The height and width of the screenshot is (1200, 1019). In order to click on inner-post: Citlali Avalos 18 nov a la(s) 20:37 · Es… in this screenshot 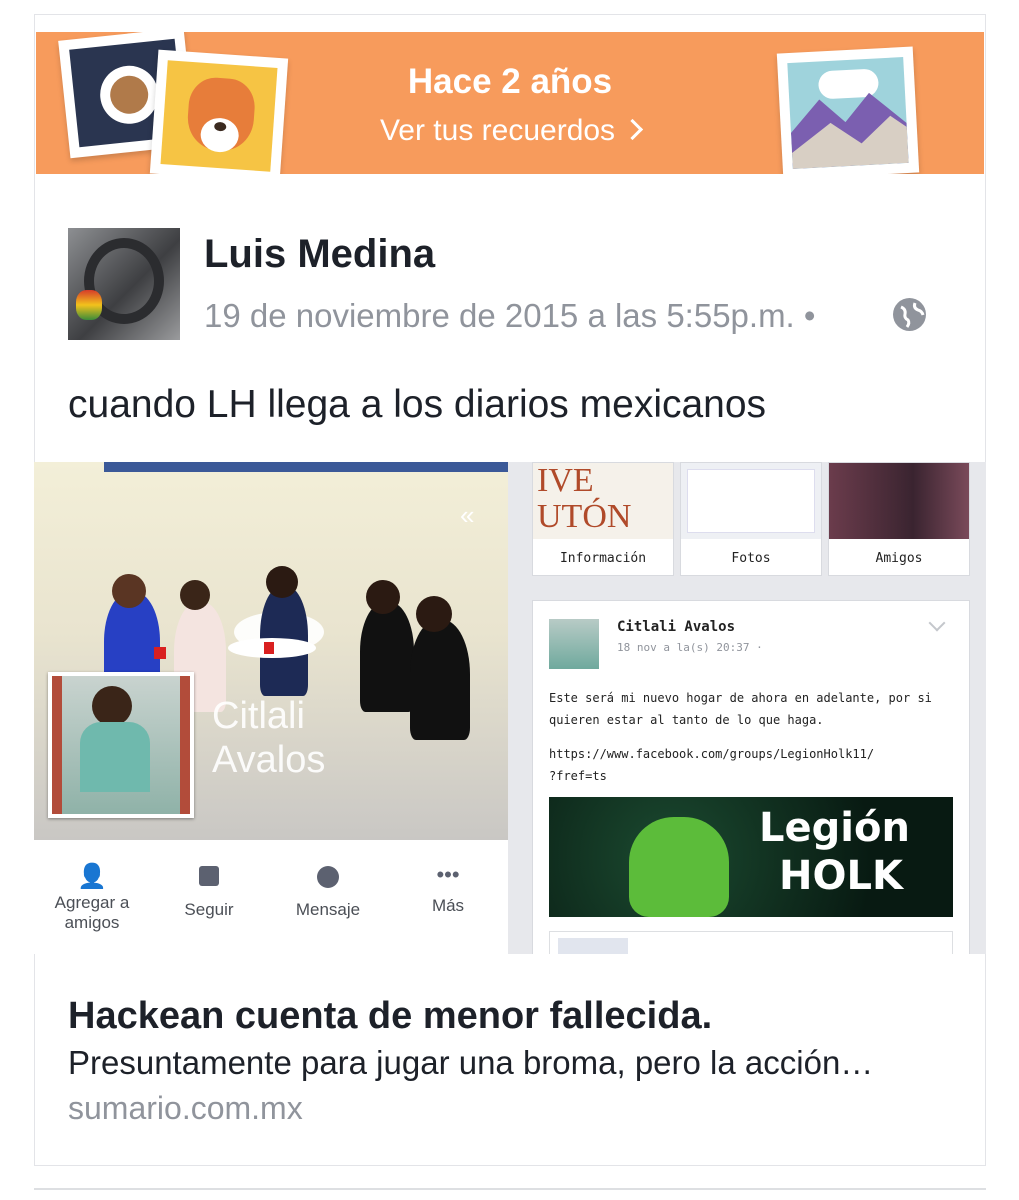, I will do `click(751, 777)`.